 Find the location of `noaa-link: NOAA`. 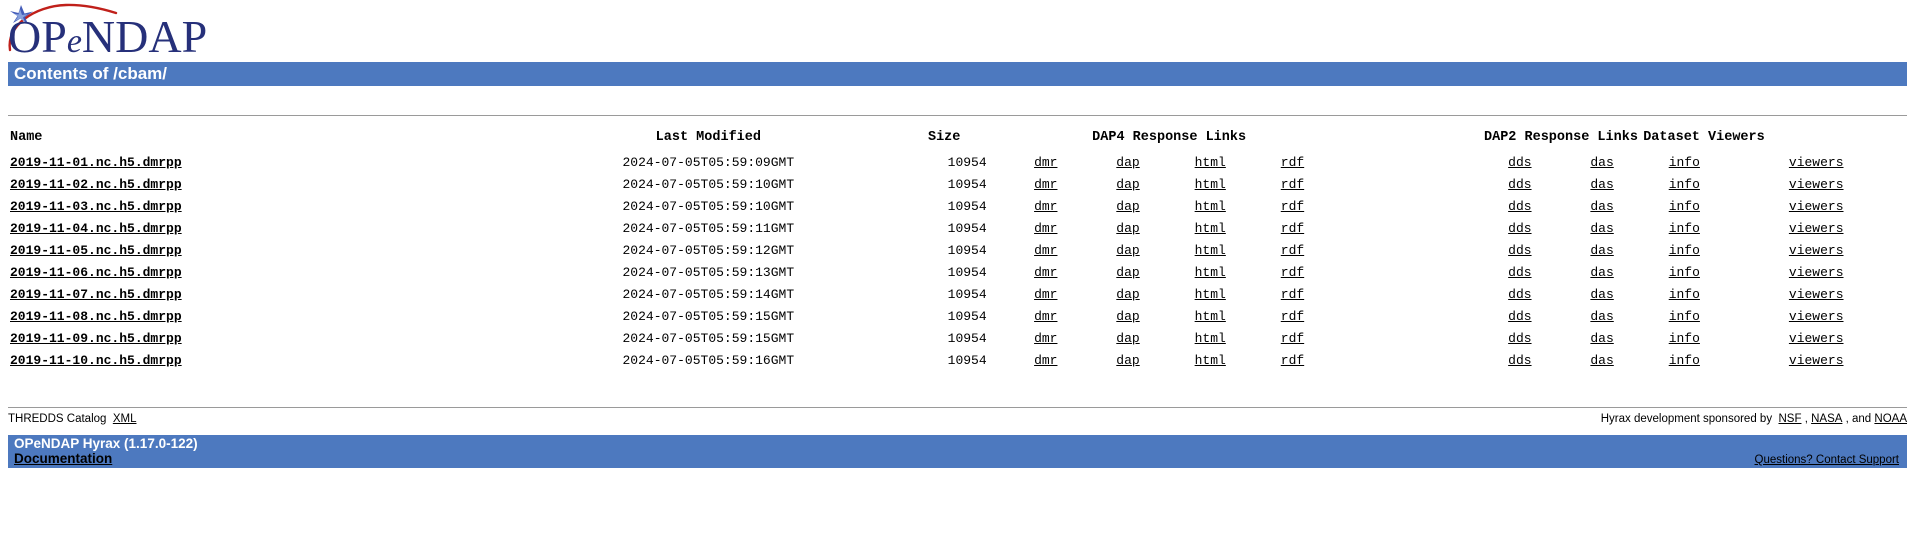

noaa-link: NOAA is located at coordinates (1890, 419).